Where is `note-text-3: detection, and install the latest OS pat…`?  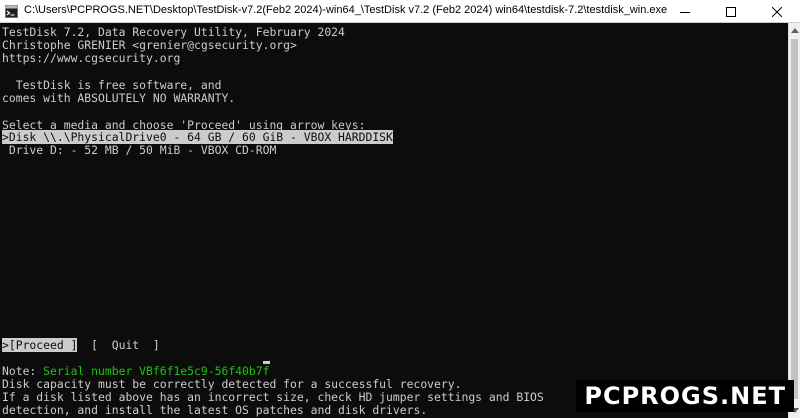 note-text-3: detection, and install the latest OS pat… is located at coordinates (215, 410).